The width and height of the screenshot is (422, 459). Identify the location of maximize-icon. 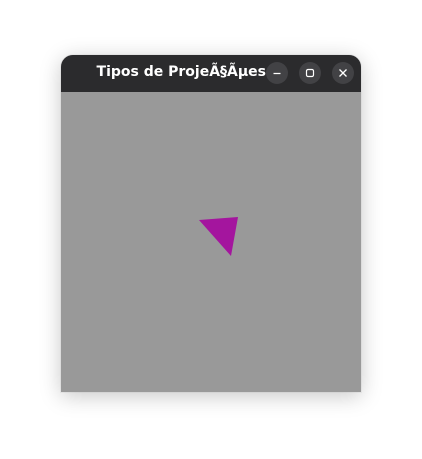
(310, 73).